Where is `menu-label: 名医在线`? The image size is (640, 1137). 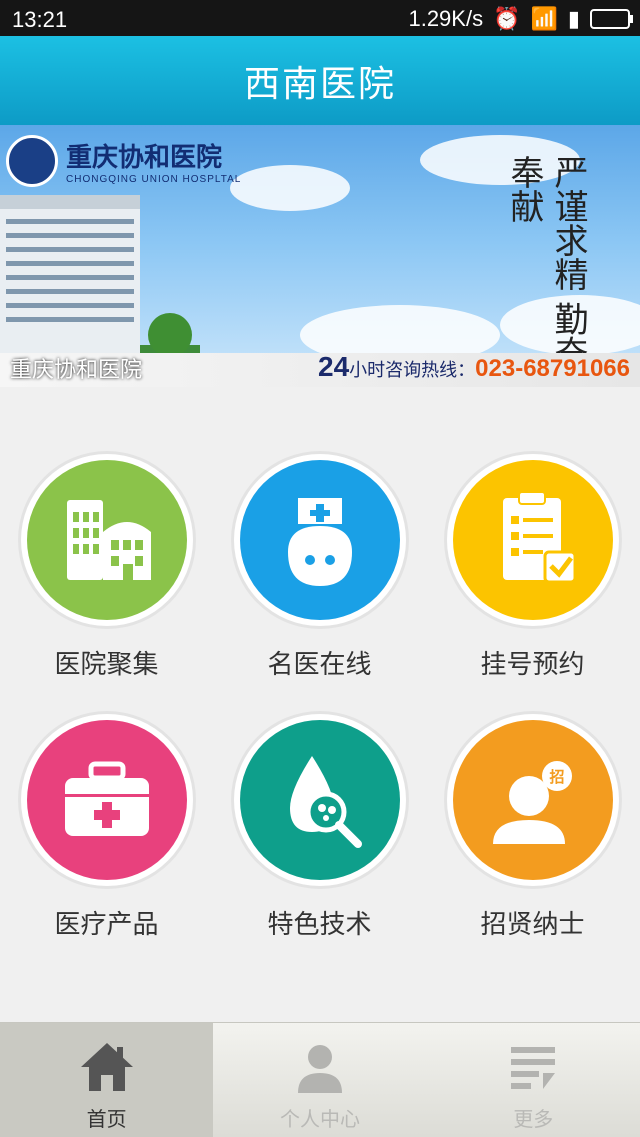
menu-label: 名医在线 is located at coordinates (319, 665).